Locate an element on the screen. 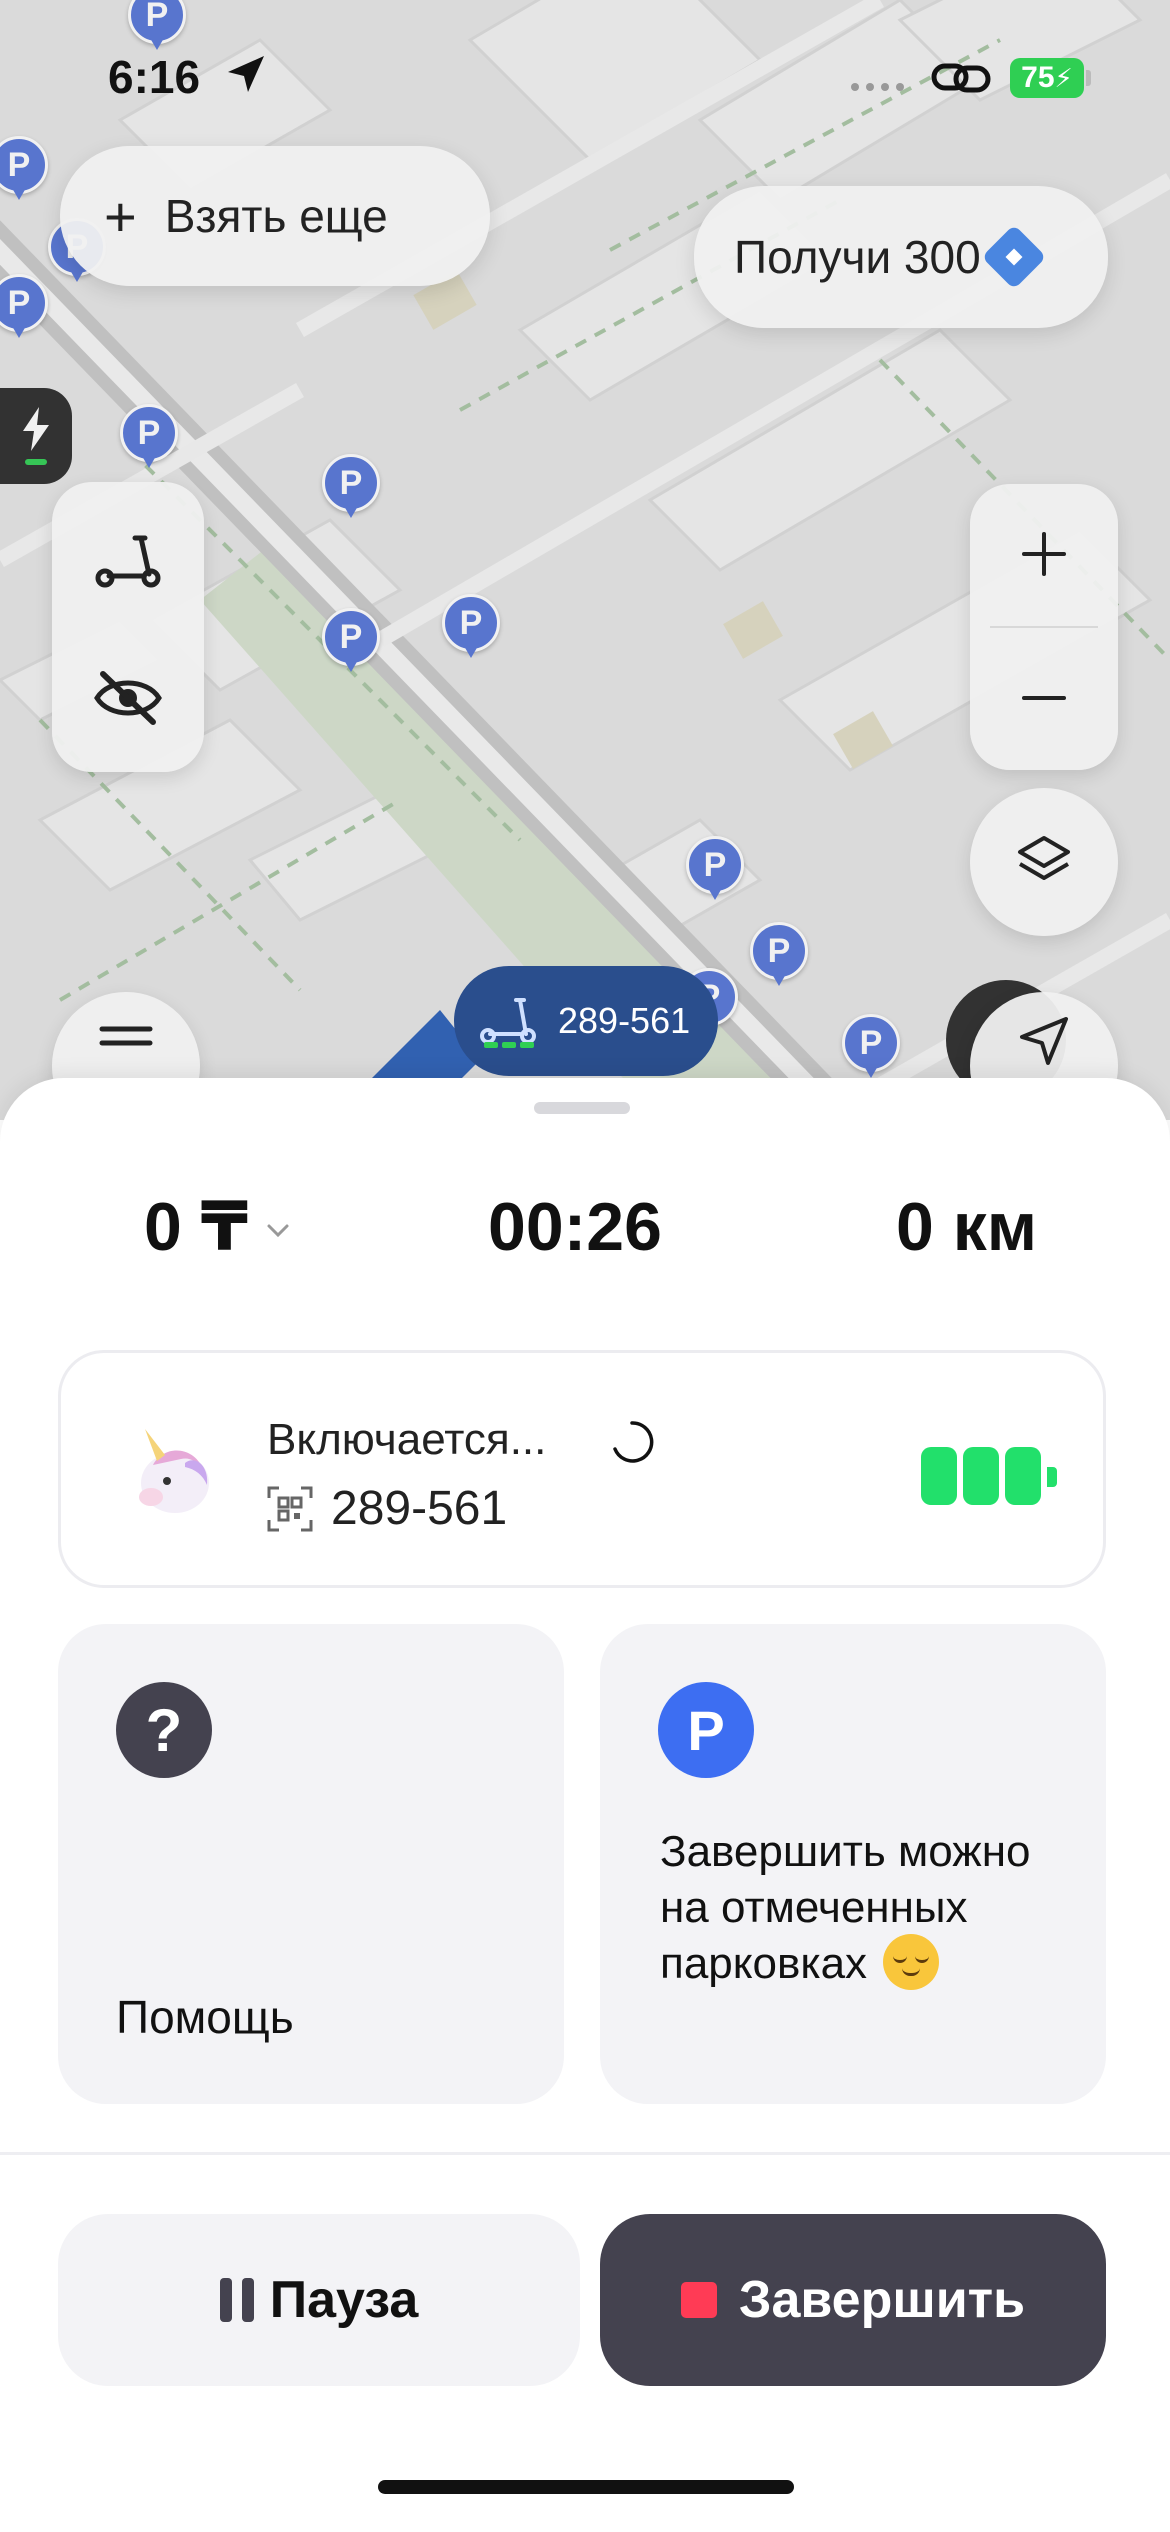 This screenshot has width=1170, height=2532. battery-level: 75 is located at coordinates (1038, 77).